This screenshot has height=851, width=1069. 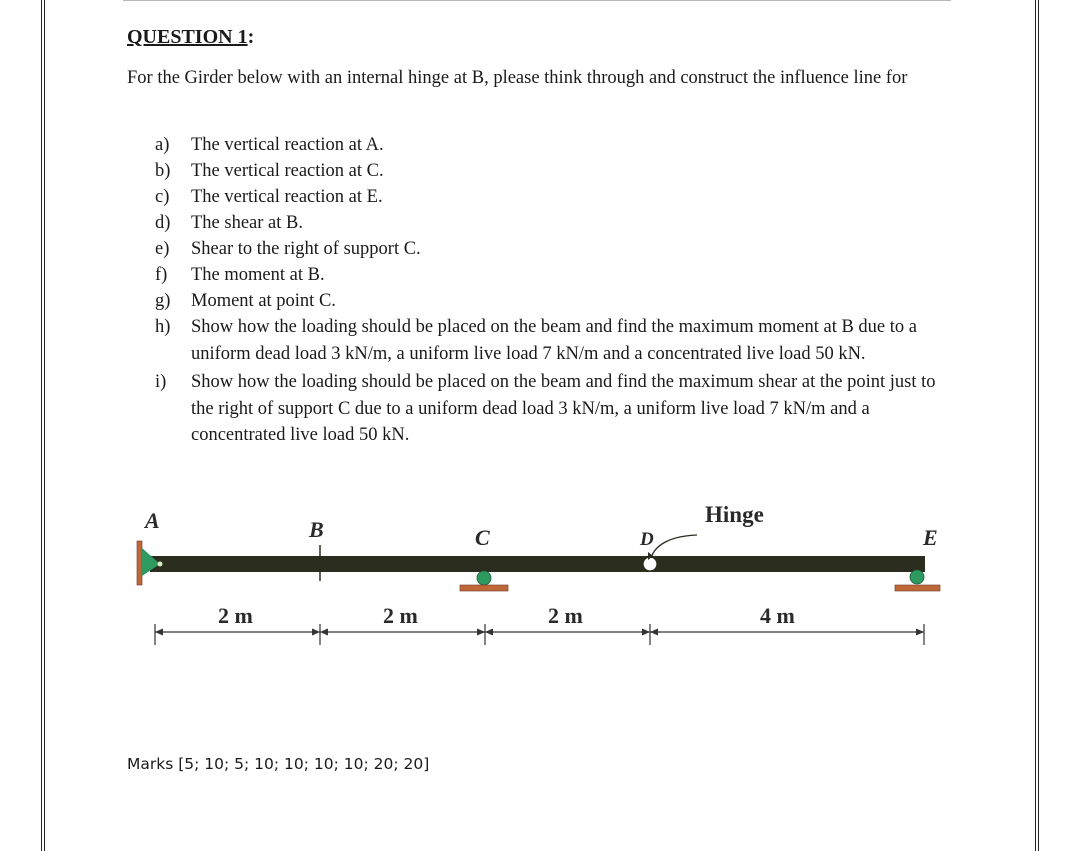 I want to click on label-point-b: B, so click(x=316, y=529).